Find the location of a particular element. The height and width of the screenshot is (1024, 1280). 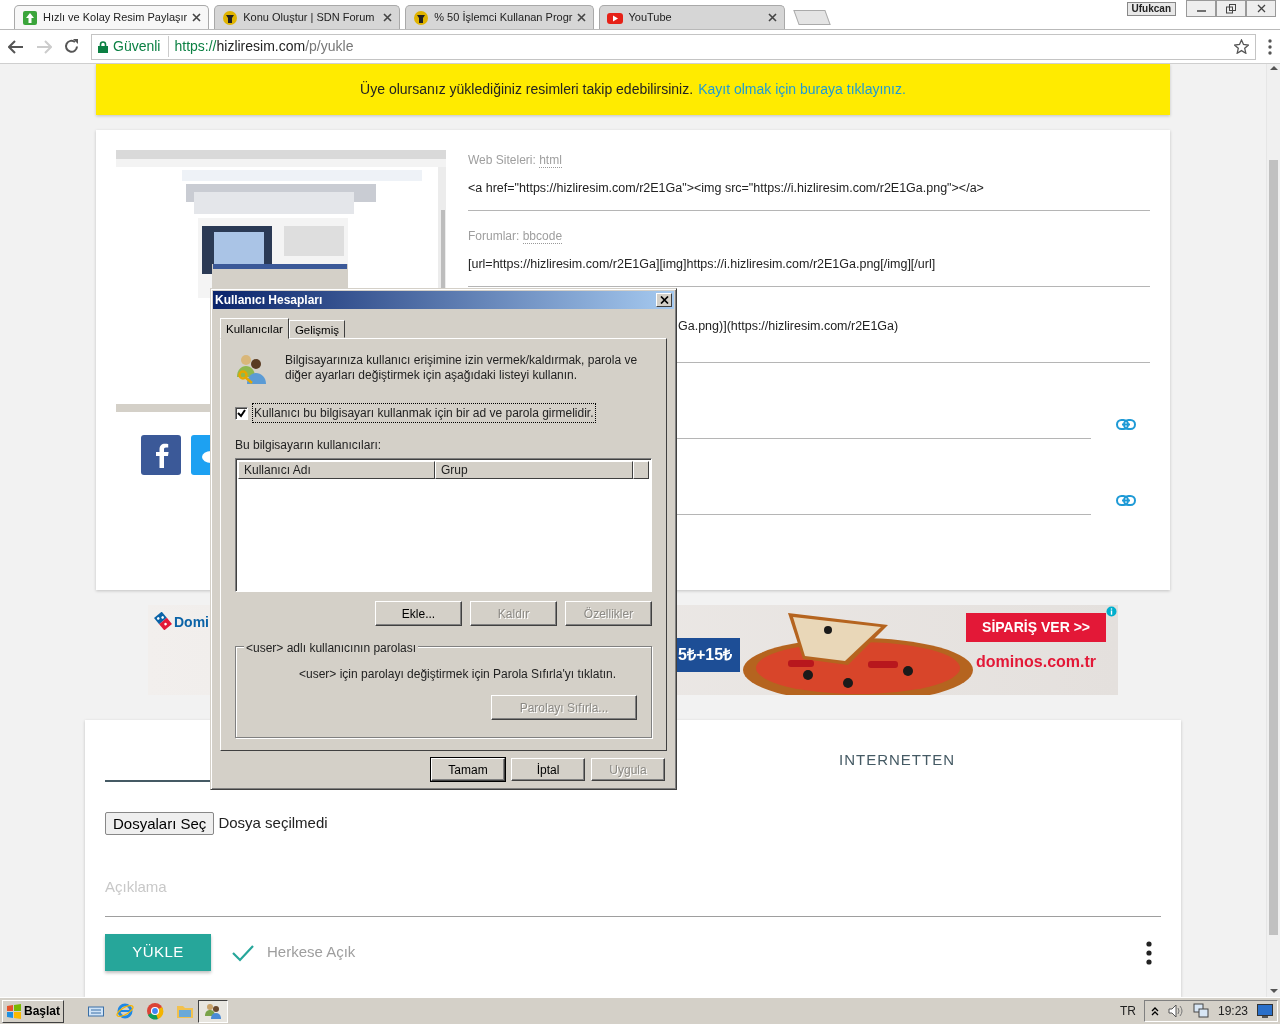

column-header: Kullanıcı Adı is located at coordinates (336, 470).